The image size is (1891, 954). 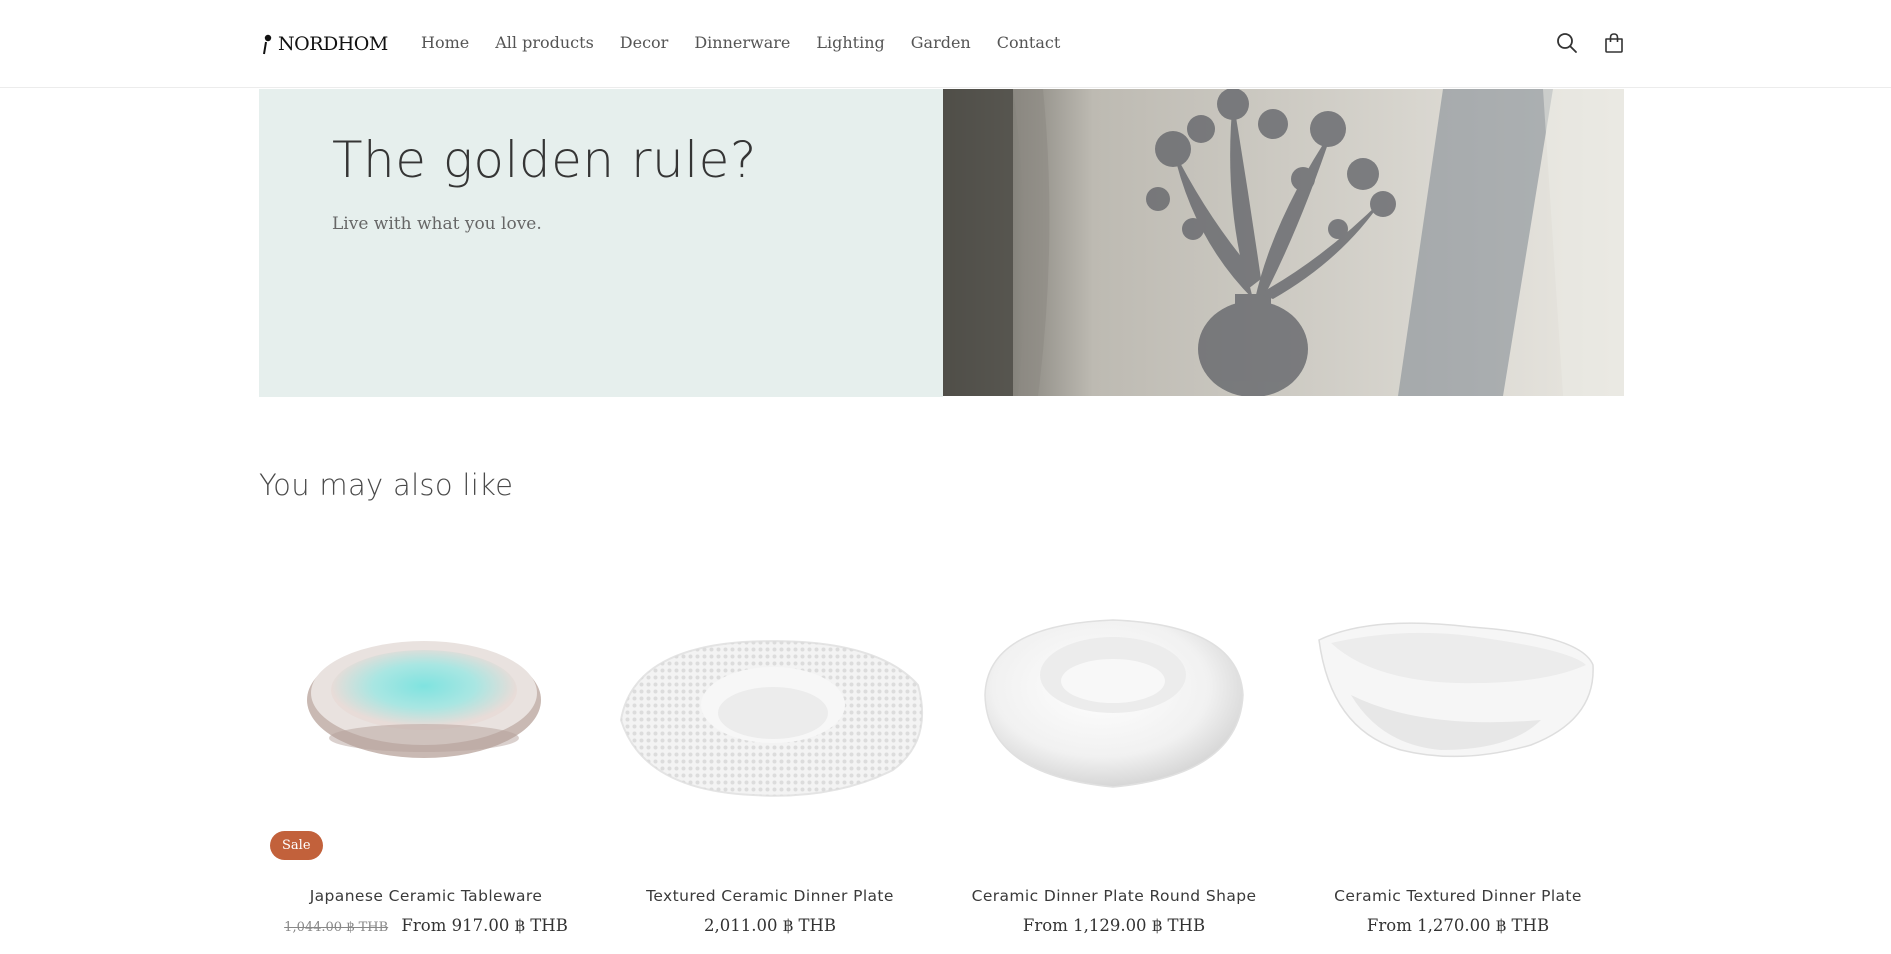 I want to click on hero-photo-shadow-illustration, so click(x=1283, y=242).